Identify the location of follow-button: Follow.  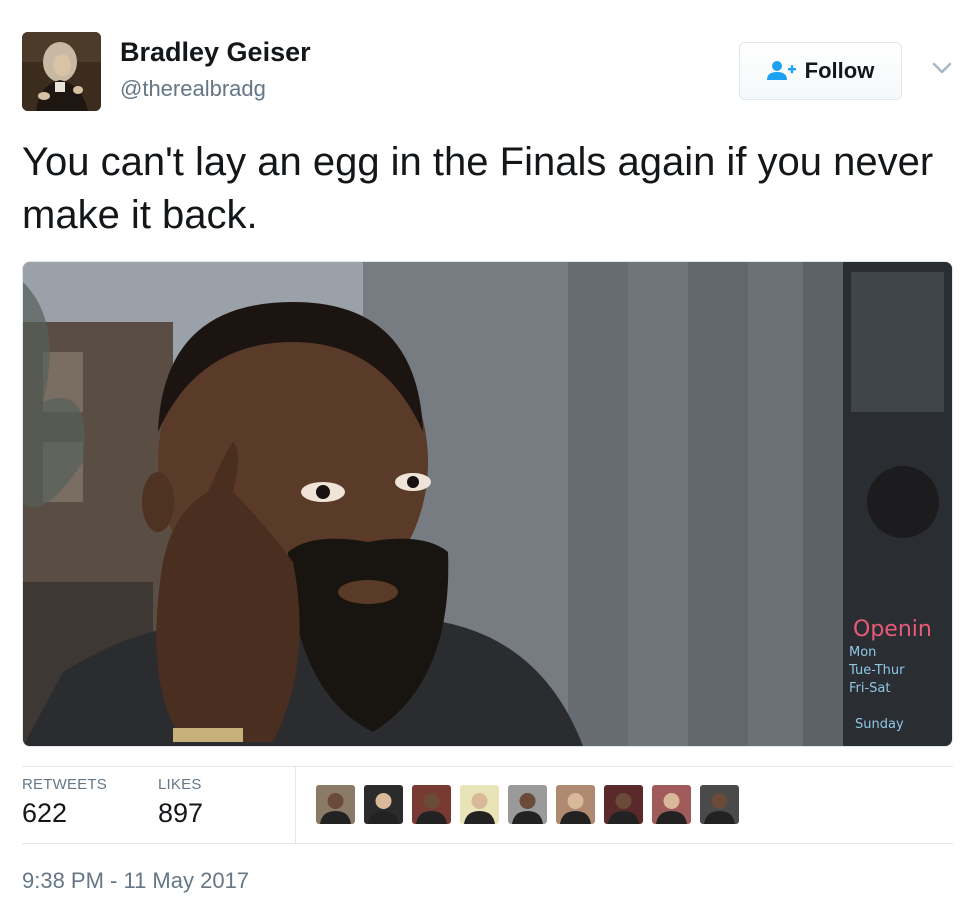
(820, 71).